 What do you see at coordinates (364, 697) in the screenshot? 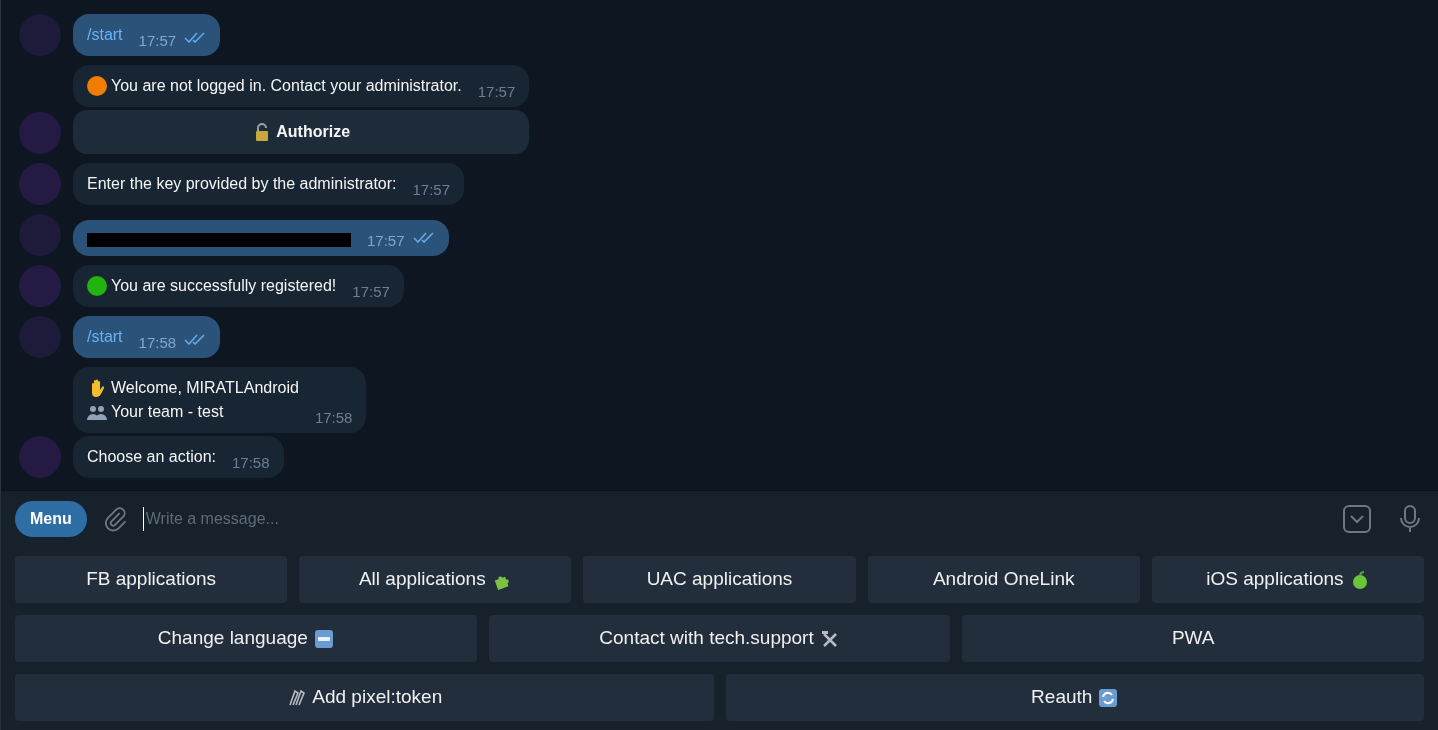
I see `keyboard-button: Add pixel:token` at bounding box center [364, 697].